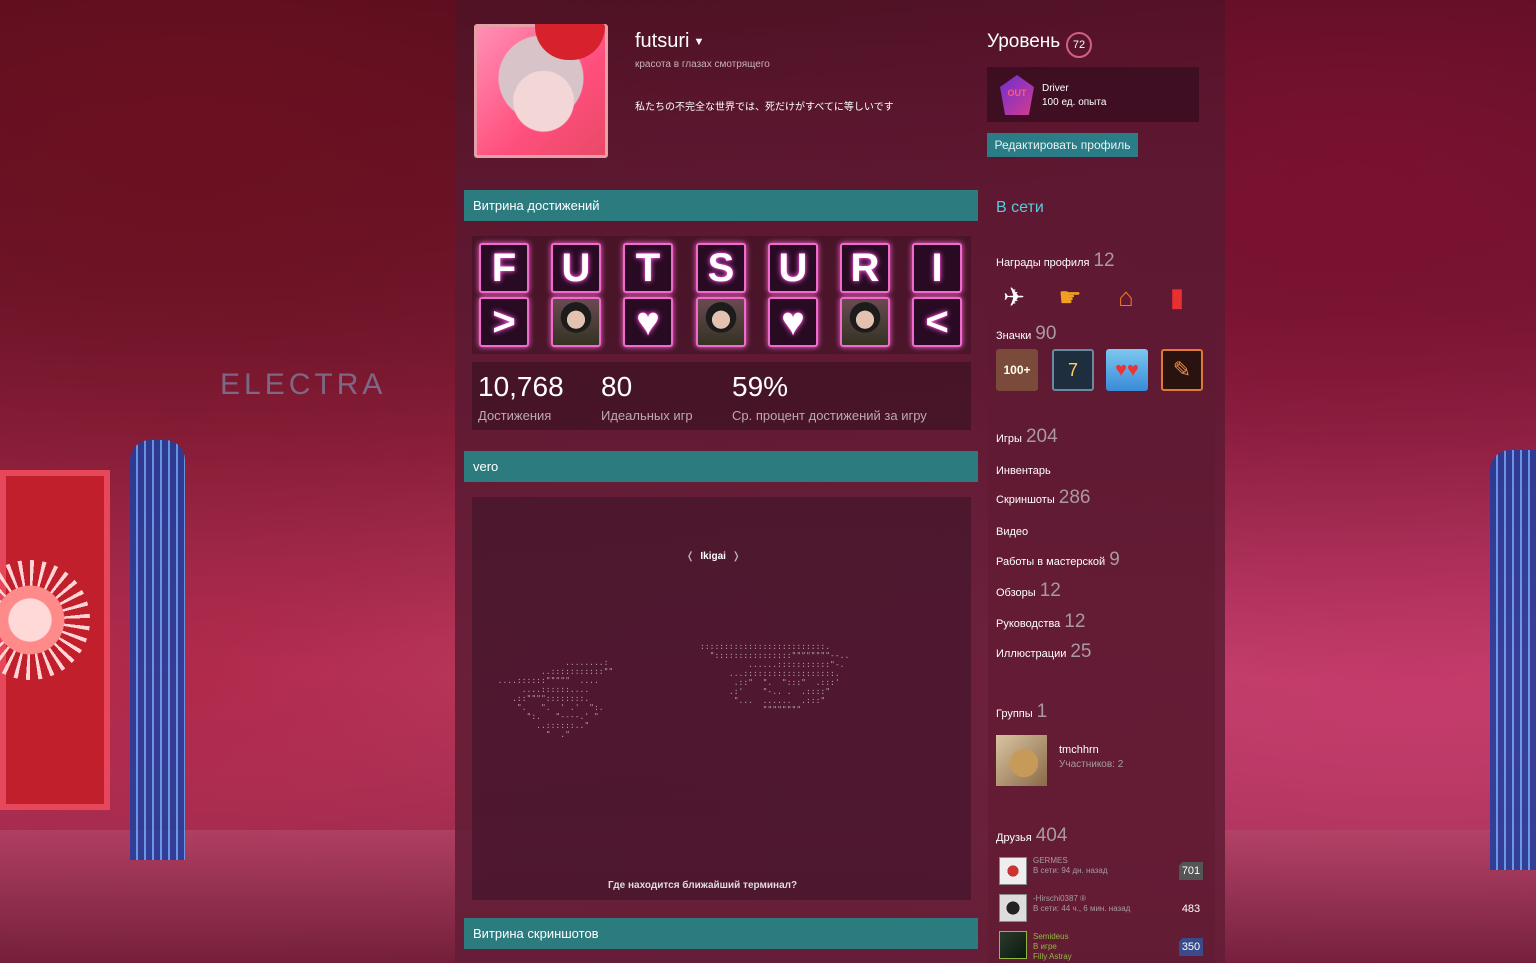 The image size is (1536, 963). I want to click on level-badge: 72, so click(1079, 45).